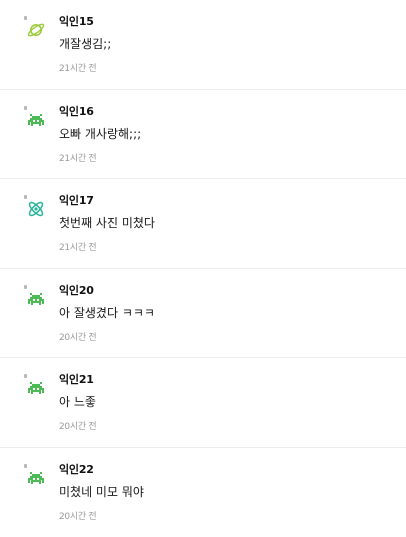 Image resolution: width=406 pixels, height=537 pixels. I want to click on comment-author: 익인17, so click(76, 200).